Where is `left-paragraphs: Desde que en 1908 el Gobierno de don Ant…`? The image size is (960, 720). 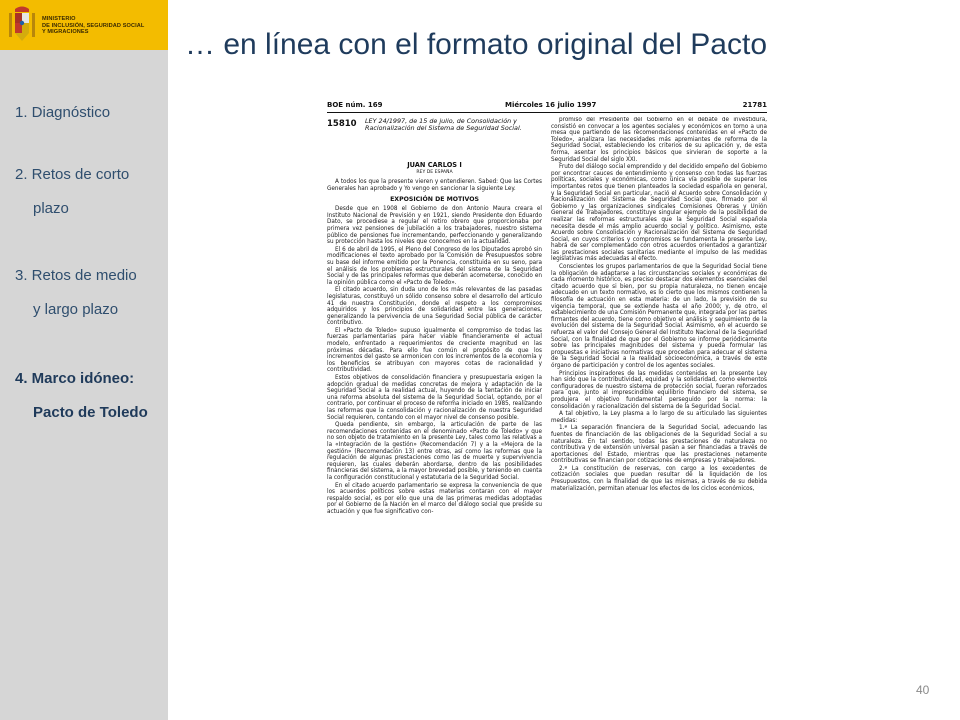 left-paragraphs: Desde que en 1908 el Gobierno de don Ant… is located at coordinates (434, 360).